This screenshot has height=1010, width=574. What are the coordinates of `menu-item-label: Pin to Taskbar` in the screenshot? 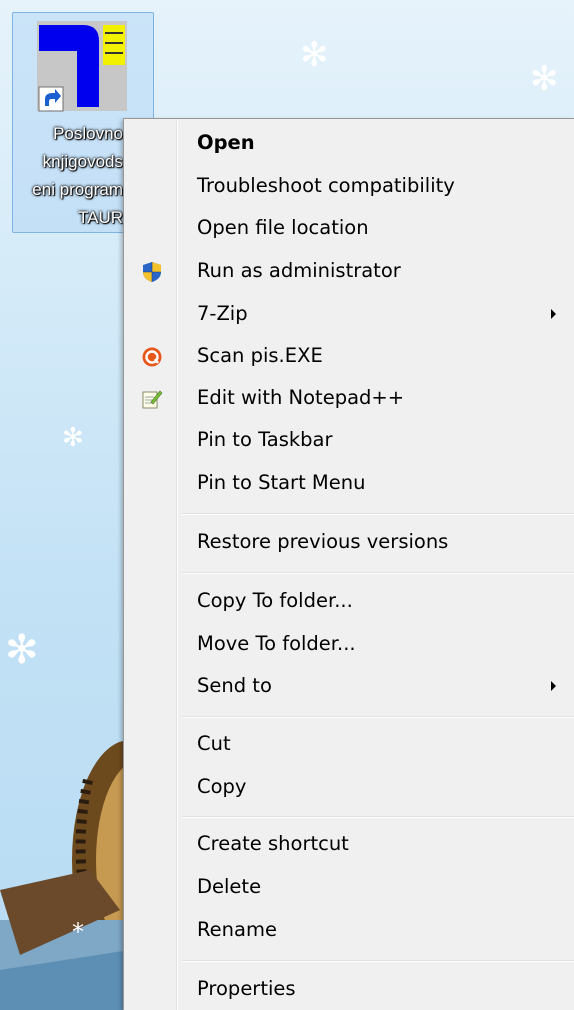 It's located at (265, 439).